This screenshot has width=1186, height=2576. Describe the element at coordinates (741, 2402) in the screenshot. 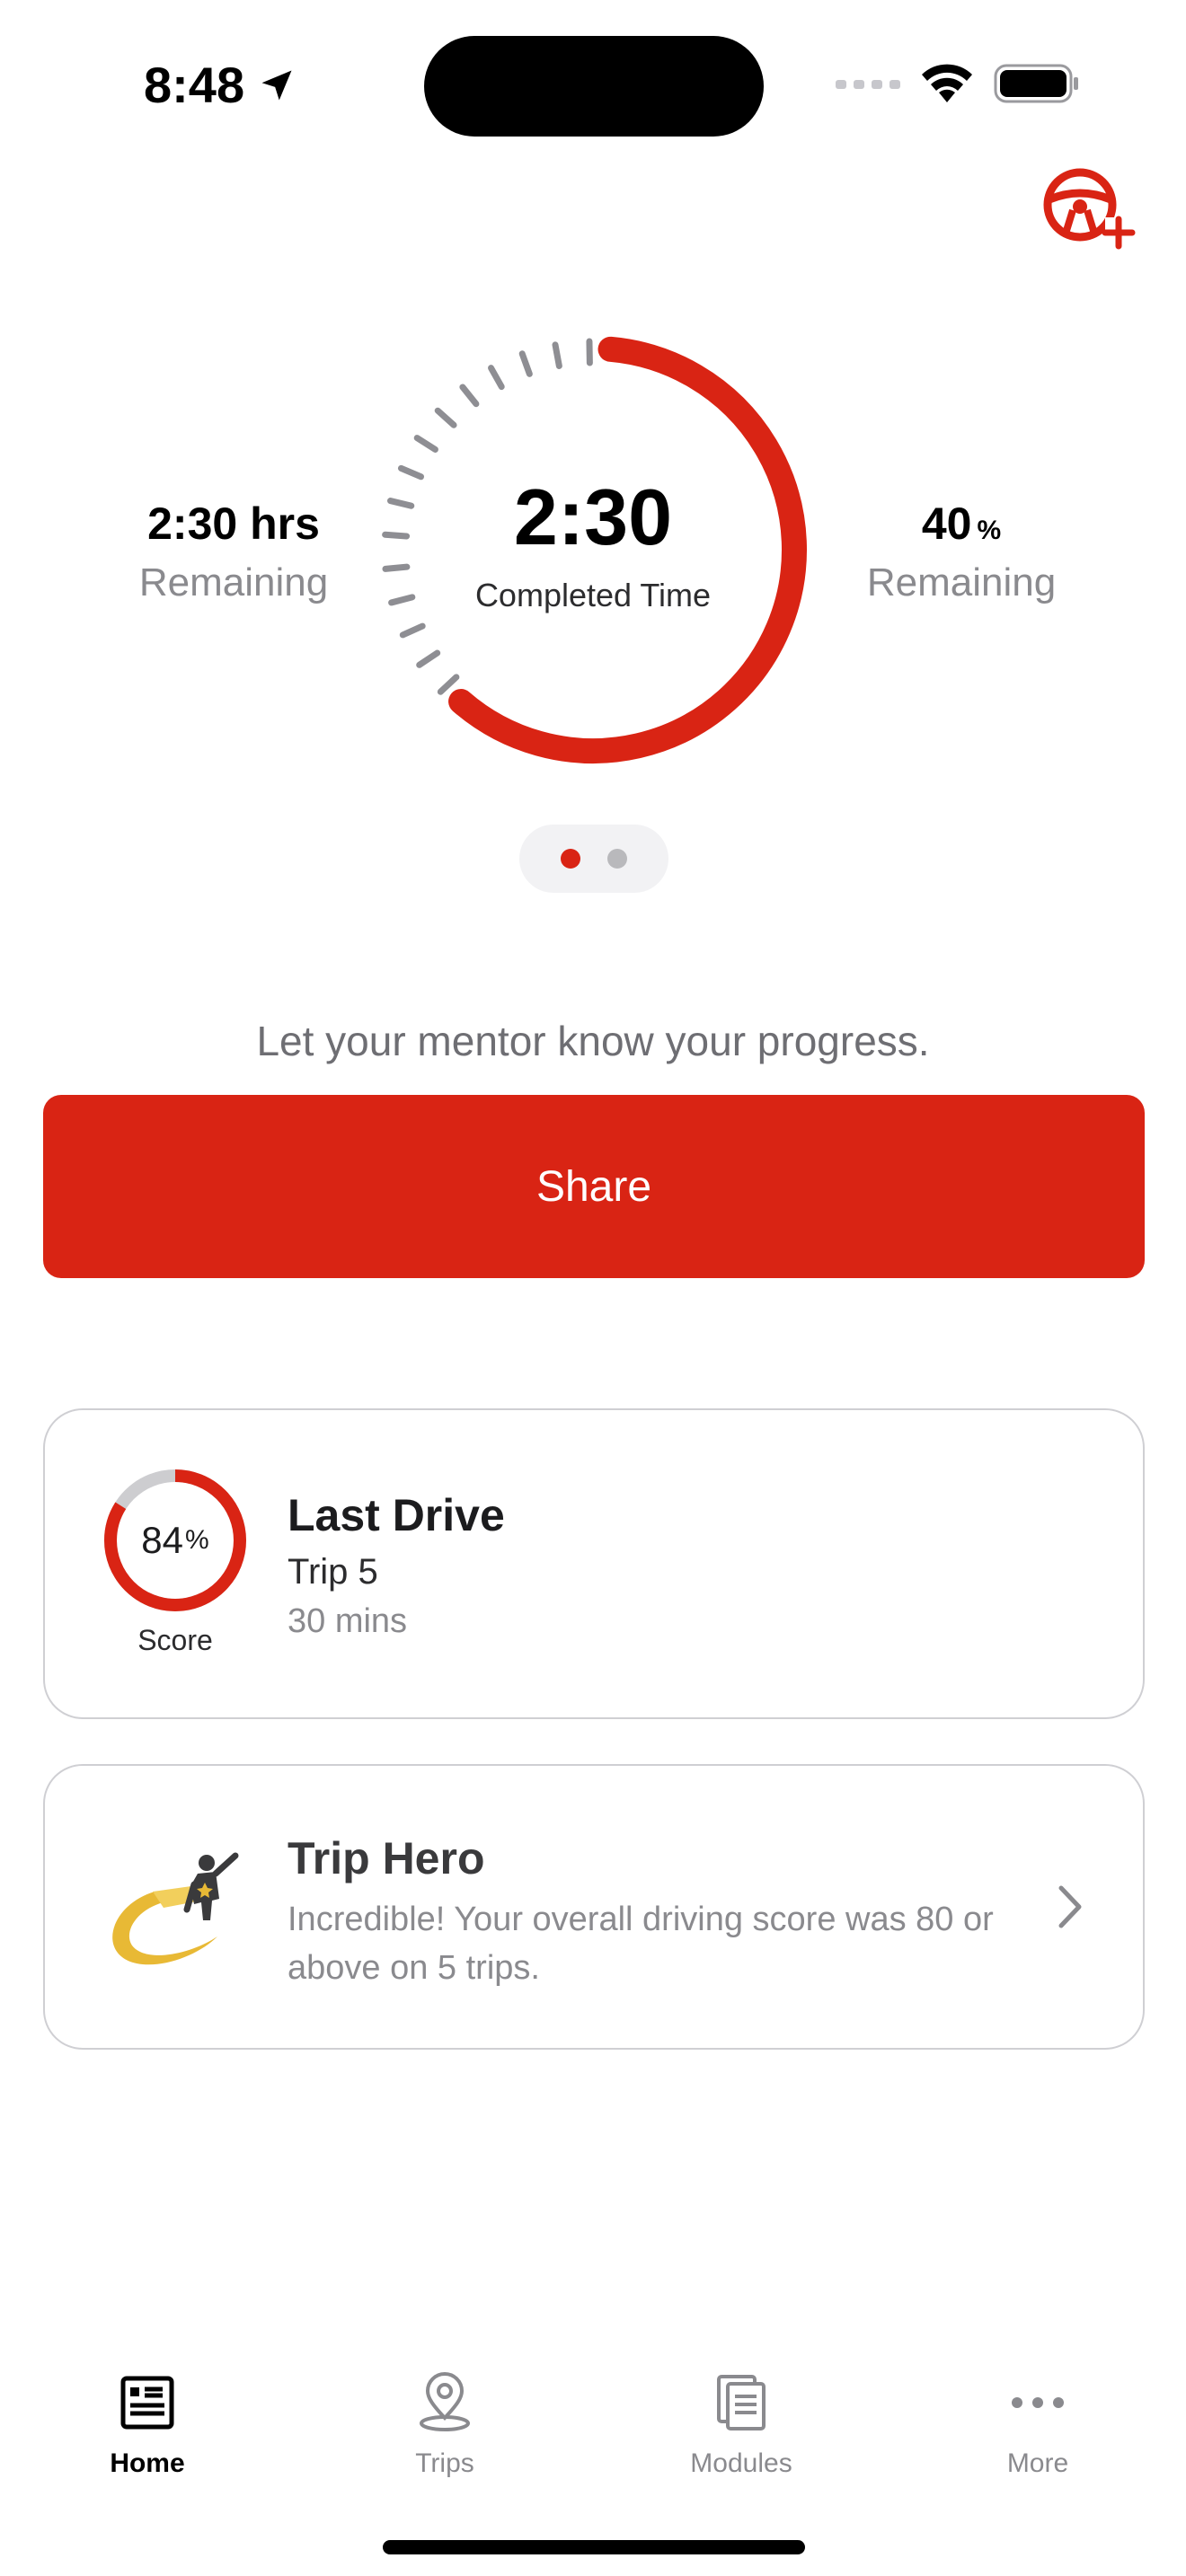

I see `documents-icon` at that location.